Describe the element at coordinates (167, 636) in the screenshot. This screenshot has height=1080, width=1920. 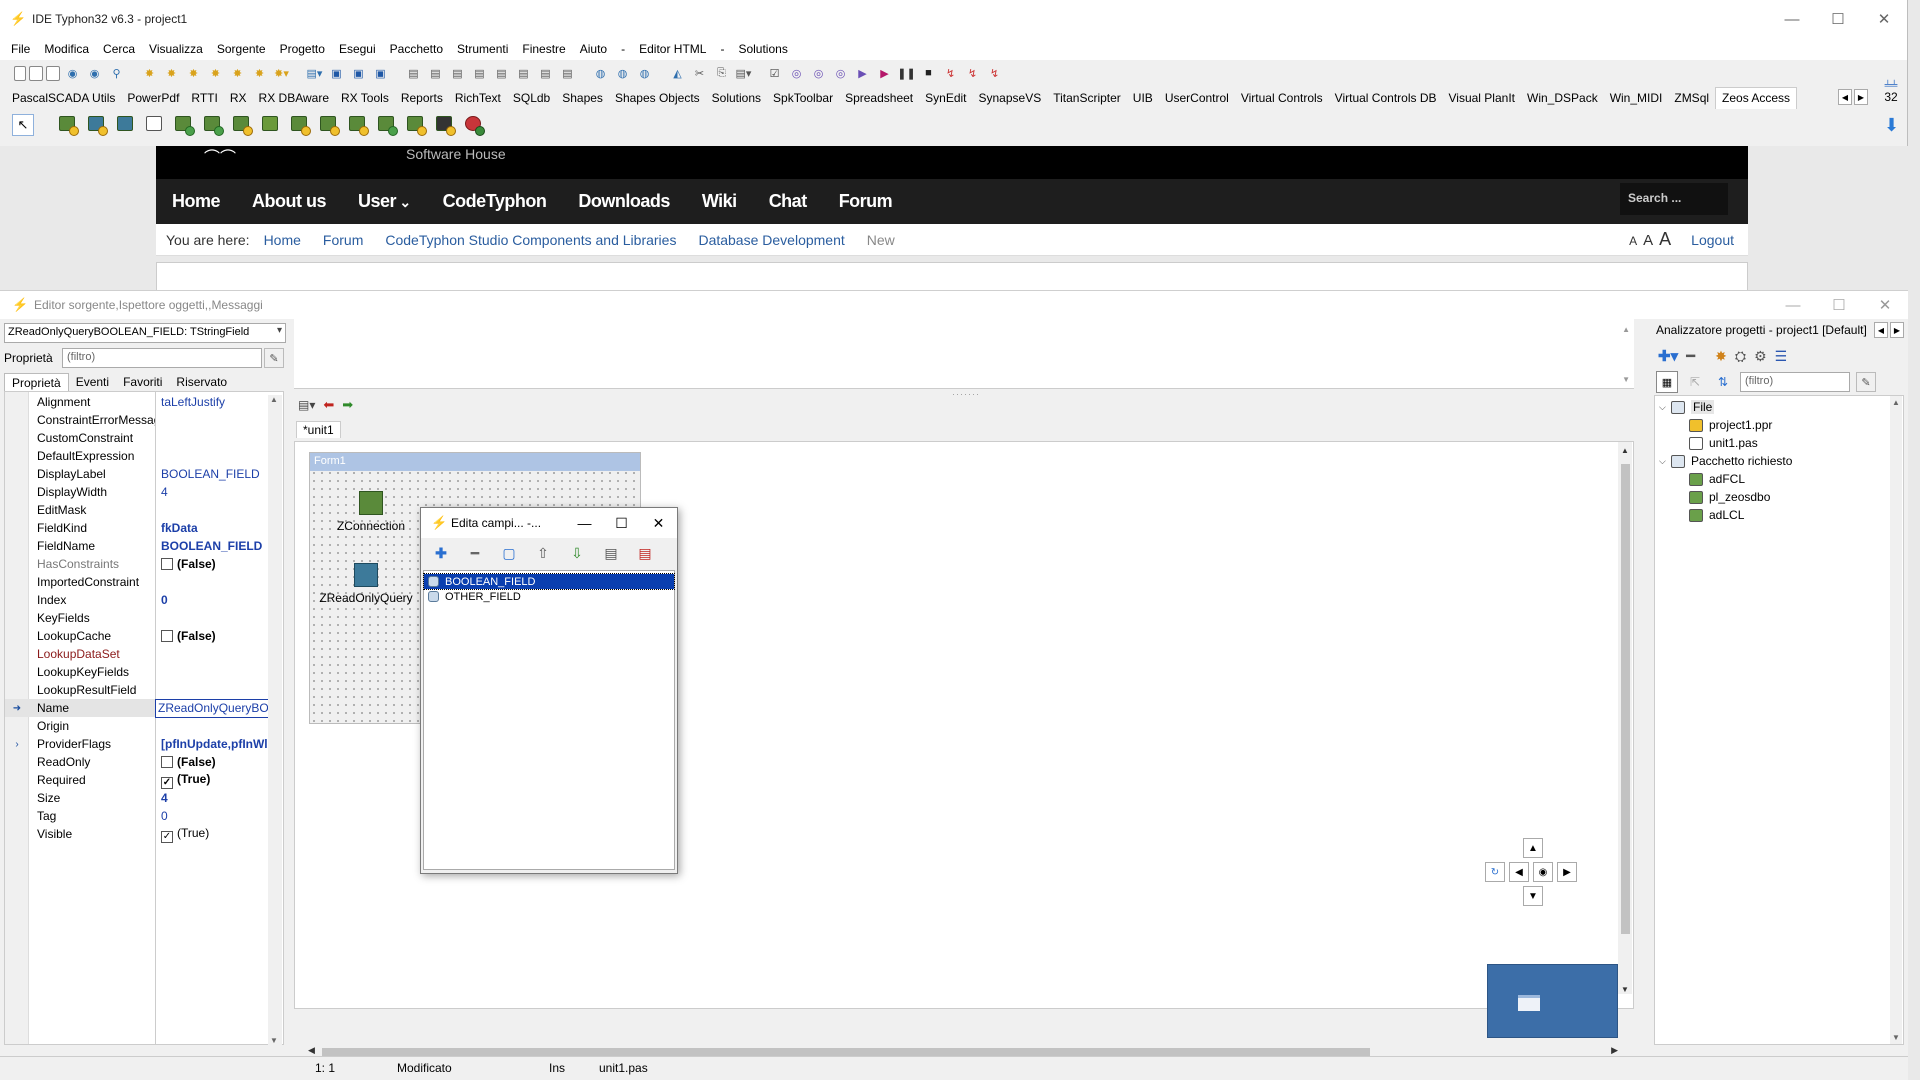
I see `checkbox-icon` at that location.